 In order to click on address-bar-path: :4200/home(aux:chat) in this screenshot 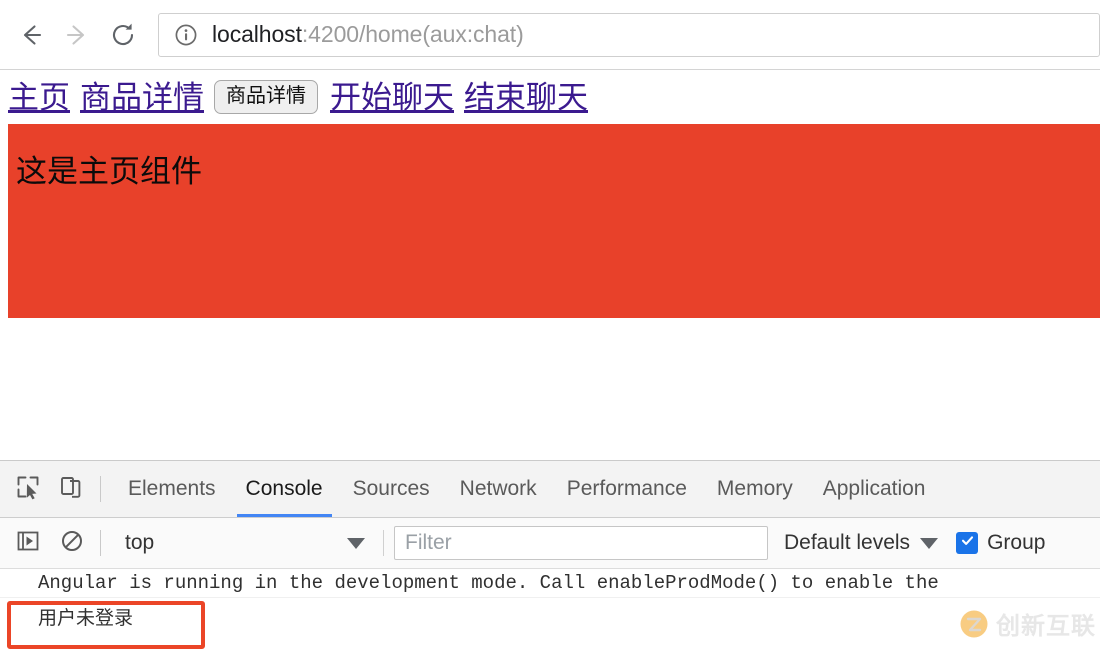, I will do `click(412, 34)`.